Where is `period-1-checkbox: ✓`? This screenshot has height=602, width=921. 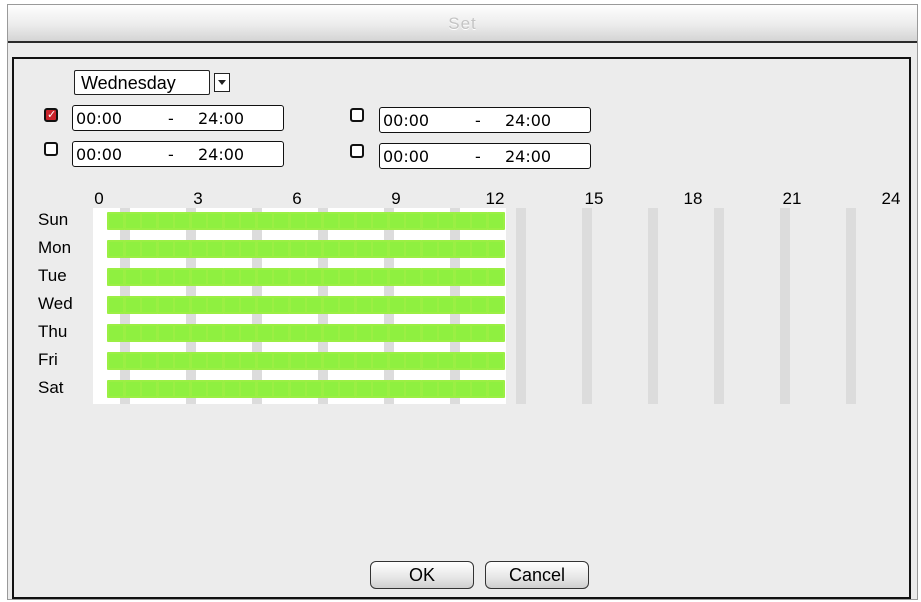
period-1-checkbox: ✓ is located at coordinates (51, 115).